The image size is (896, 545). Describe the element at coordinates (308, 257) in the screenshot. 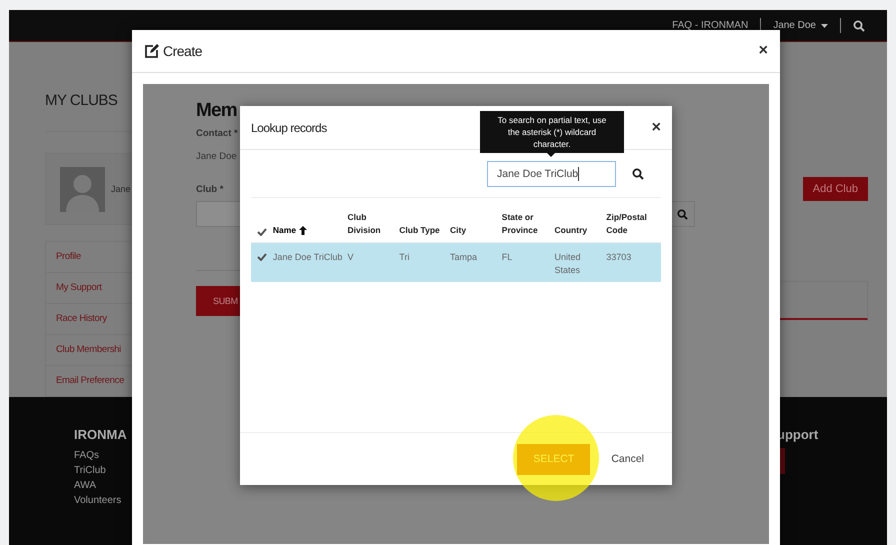

I see `table-cell-text: Jane Doe TriClub` at that location.